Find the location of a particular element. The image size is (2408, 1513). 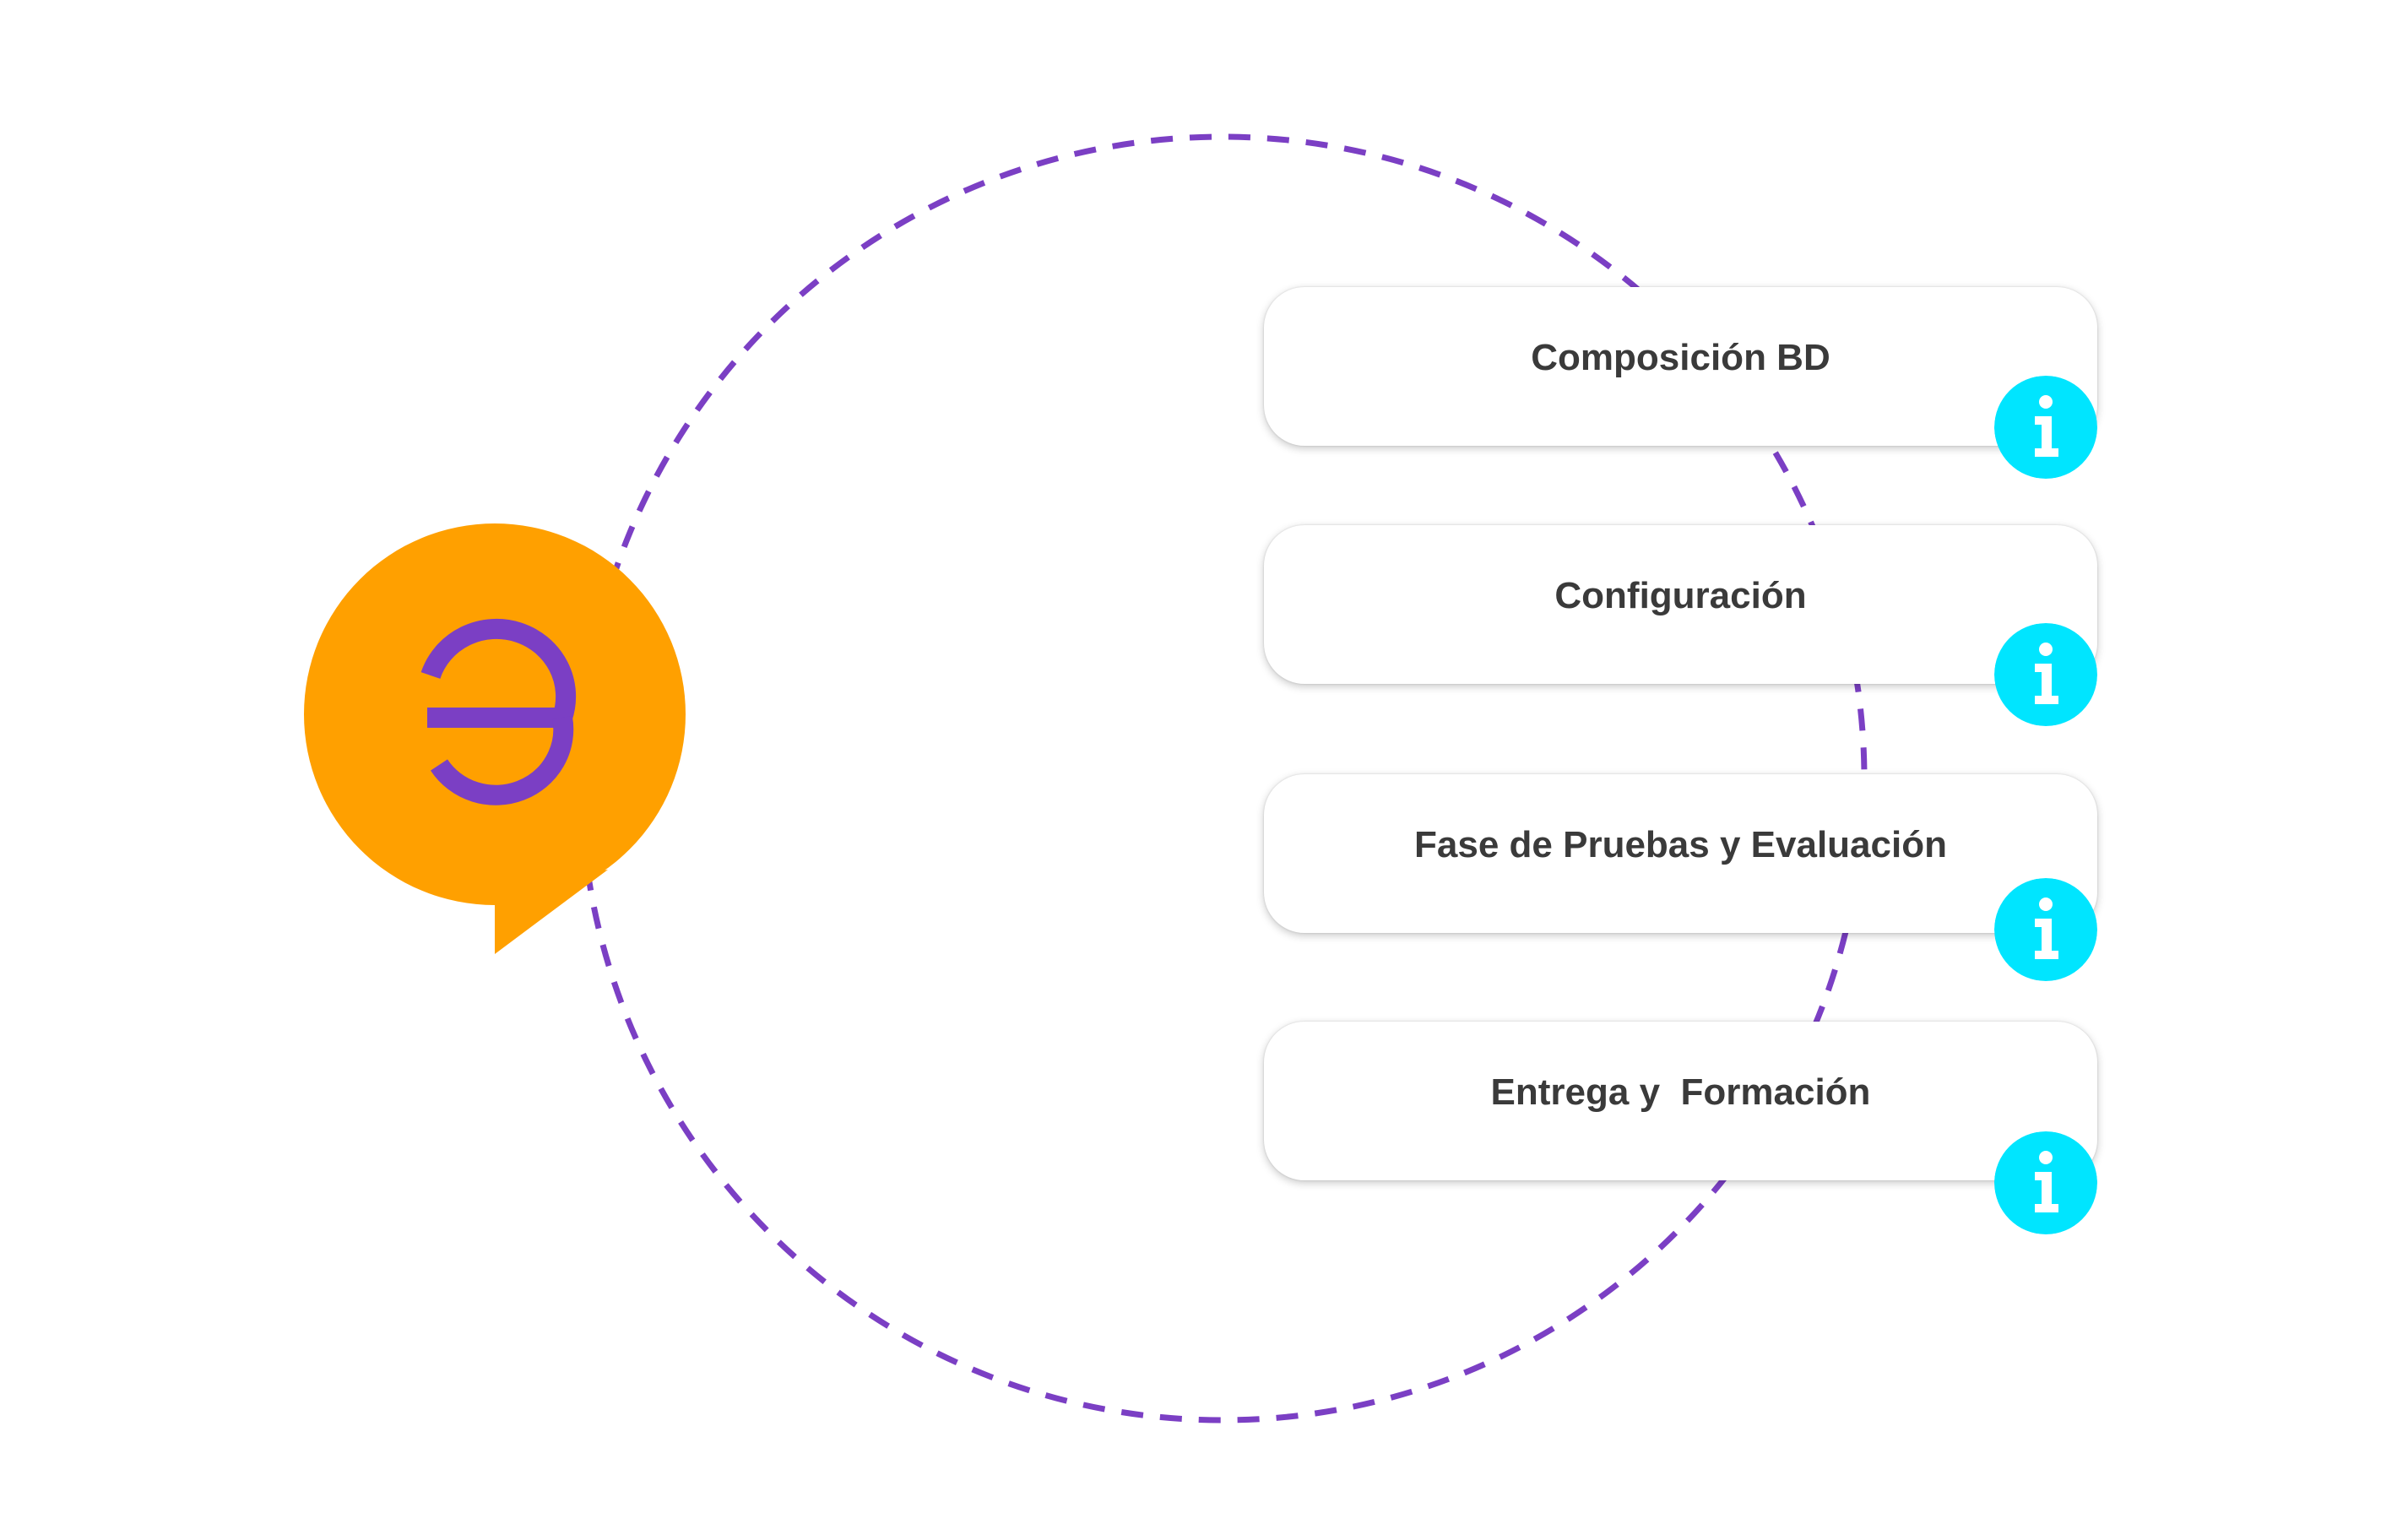

step-card-pruebas: Fase de Pruebas y Evaluación is located at coordinates (1680, 854).